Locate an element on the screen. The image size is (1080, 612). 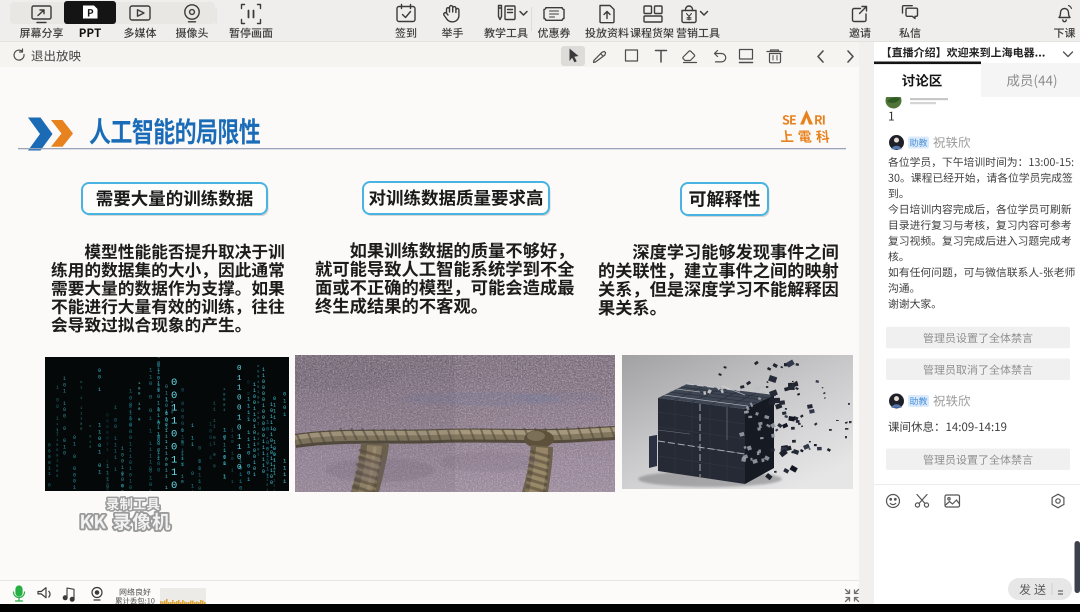
svg-text: 000111110011 100 is located at coordinates (166, 456).